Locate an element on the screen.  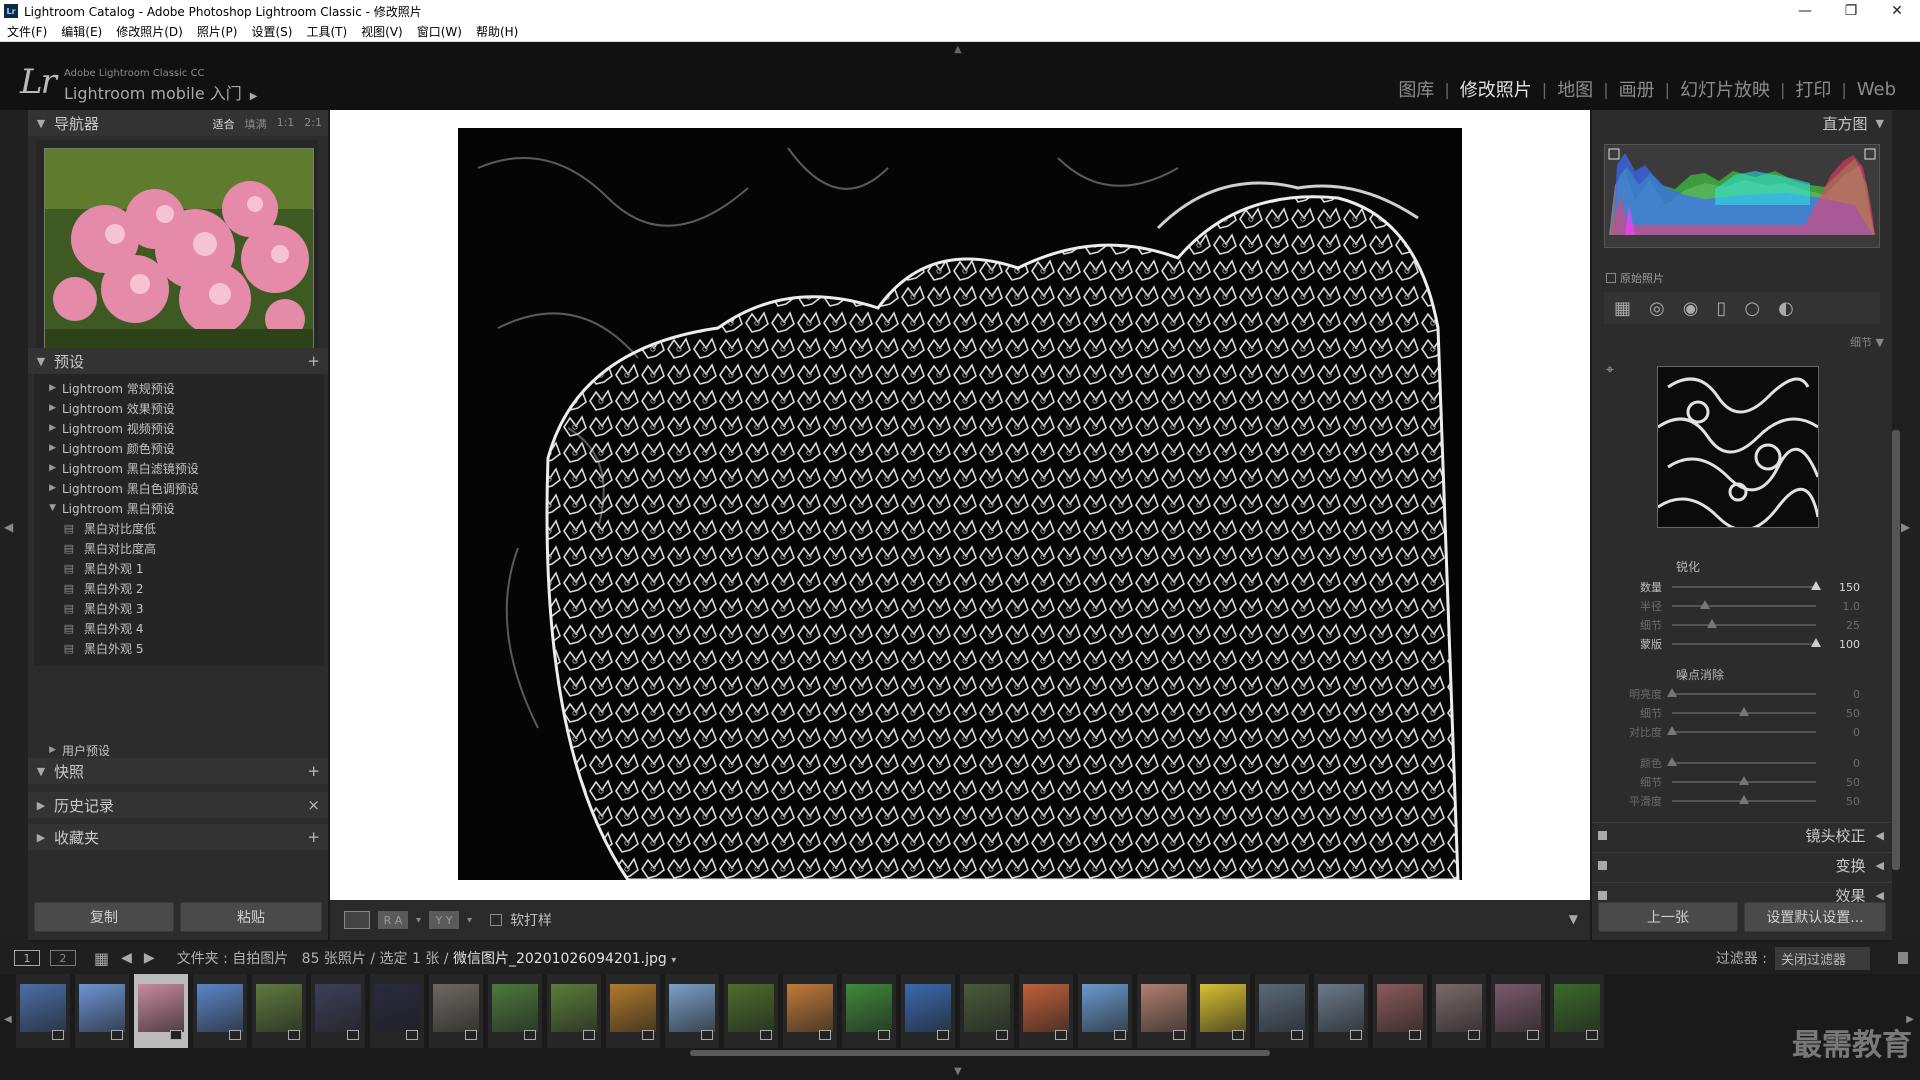
restore-button: ❐ is located at coordinates (1851, 11).